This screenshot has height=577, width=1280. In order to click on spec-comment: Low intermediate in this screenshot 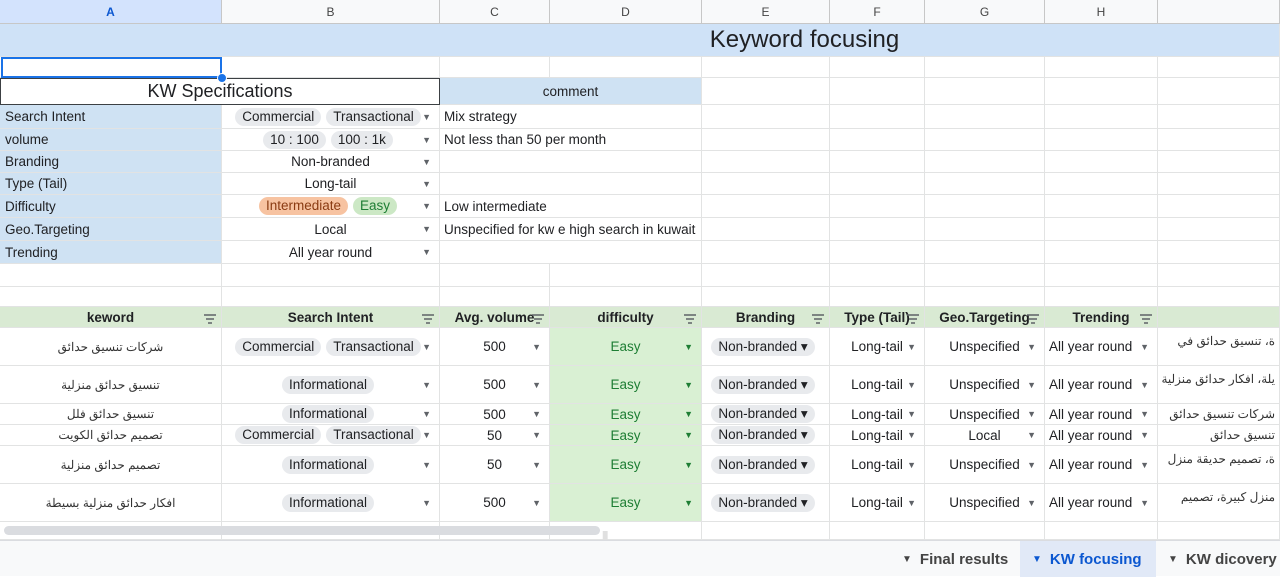, I will do `click(571, 206)`.